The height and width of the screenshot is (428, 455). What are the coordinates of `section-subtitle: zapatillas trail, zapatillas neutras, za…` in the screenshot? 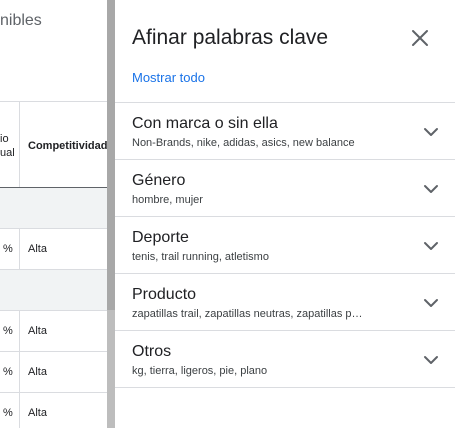 It's located at (247, 314).